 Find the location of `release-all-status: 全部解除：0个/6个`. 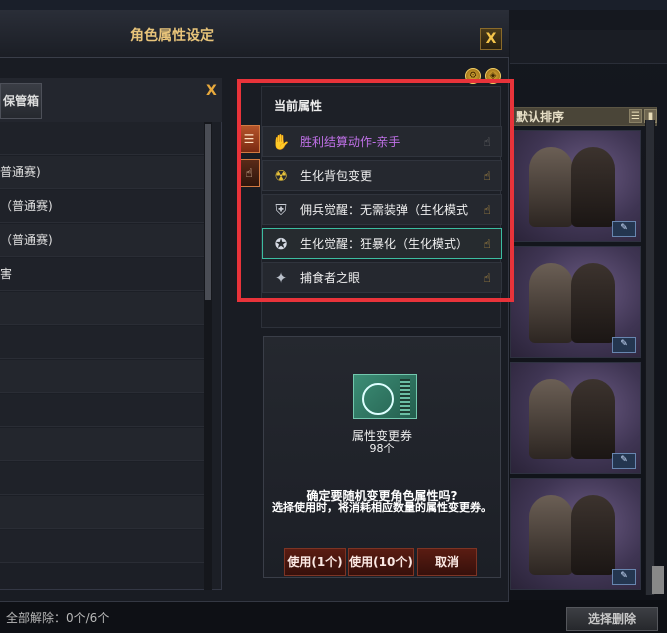

release-all-status: 全部解除：0个/6个 is located at coordinates (58, 618).